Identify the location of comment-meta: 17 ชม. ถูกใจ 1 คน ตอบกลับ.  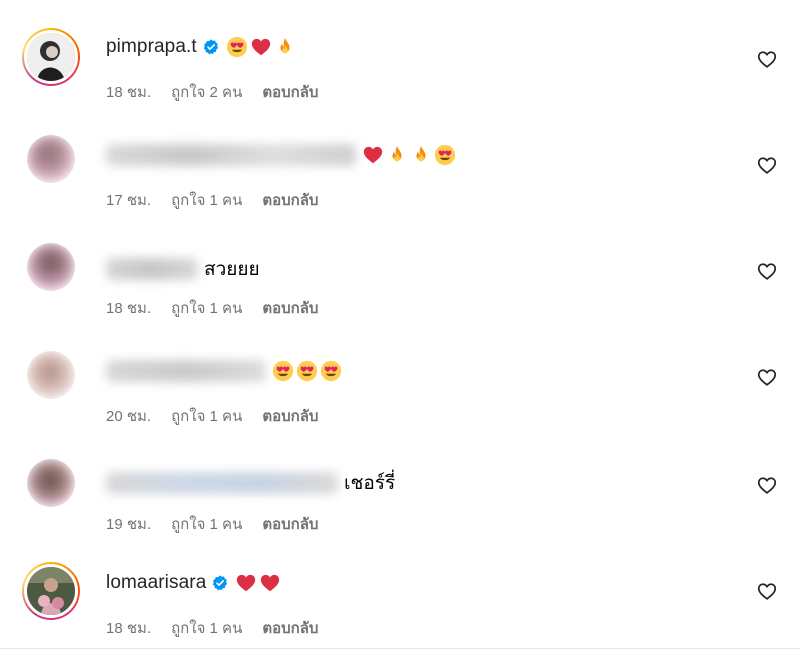
(212, 200).